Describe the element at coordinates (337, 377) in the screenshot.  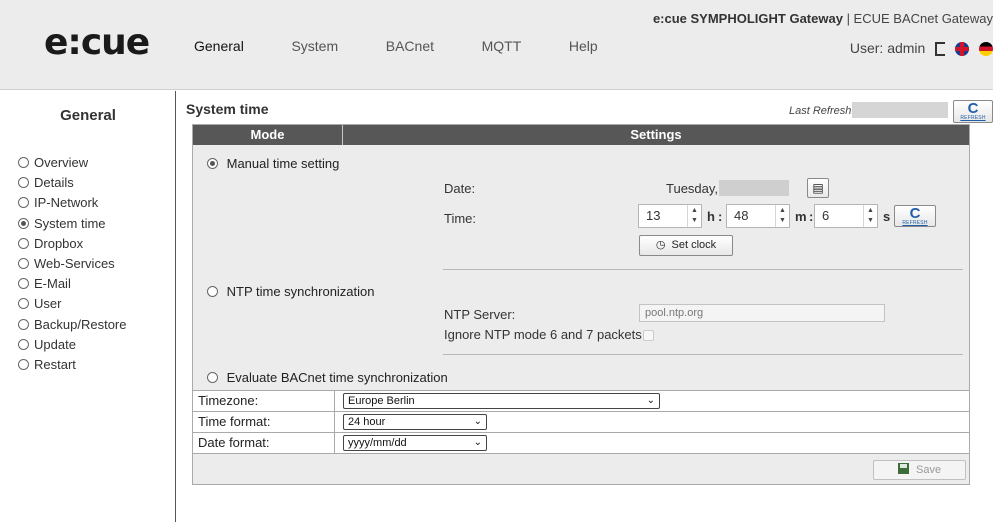
I see `bacnet-sync-label: Evaluate BACnet time synchronization` at that location.